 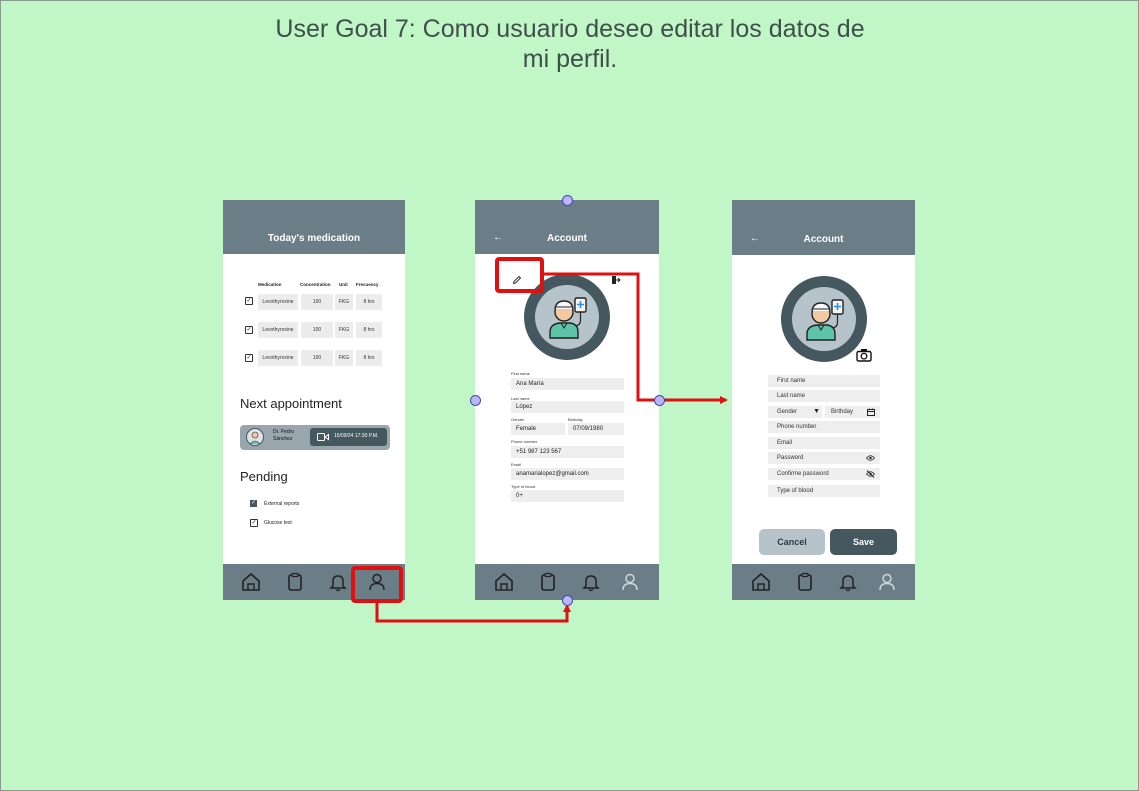 I want to click on profile-nav-highlight, so click(x=377, y=584).